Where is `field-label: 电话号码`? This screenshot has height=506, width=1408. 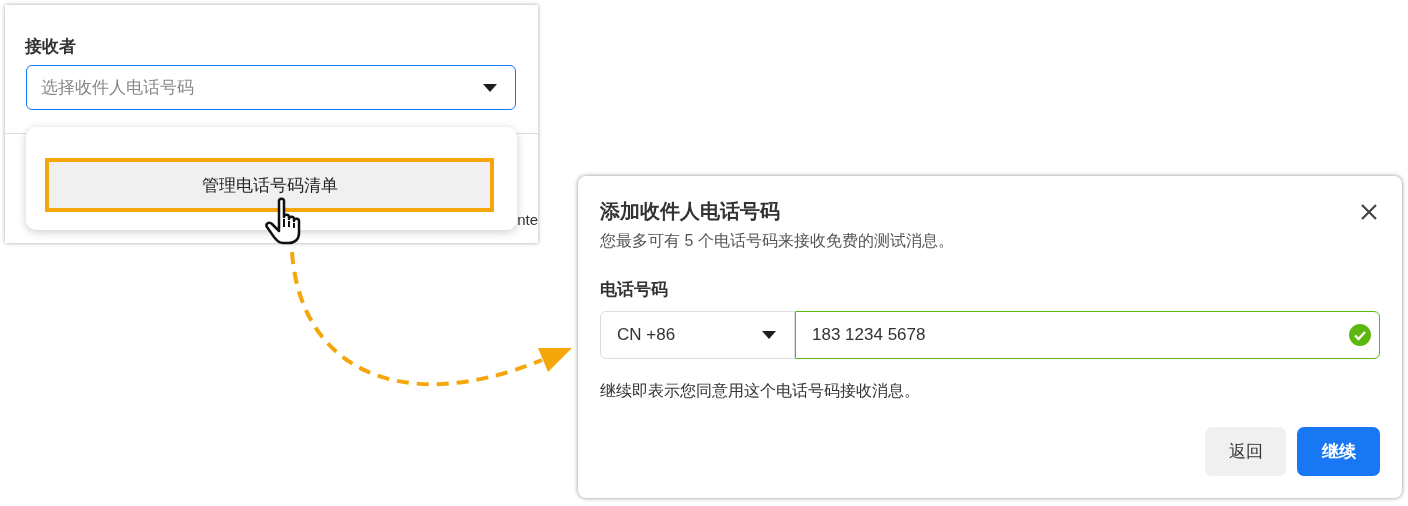 field-label: 电话号码 is located at coordinates (634, 290).